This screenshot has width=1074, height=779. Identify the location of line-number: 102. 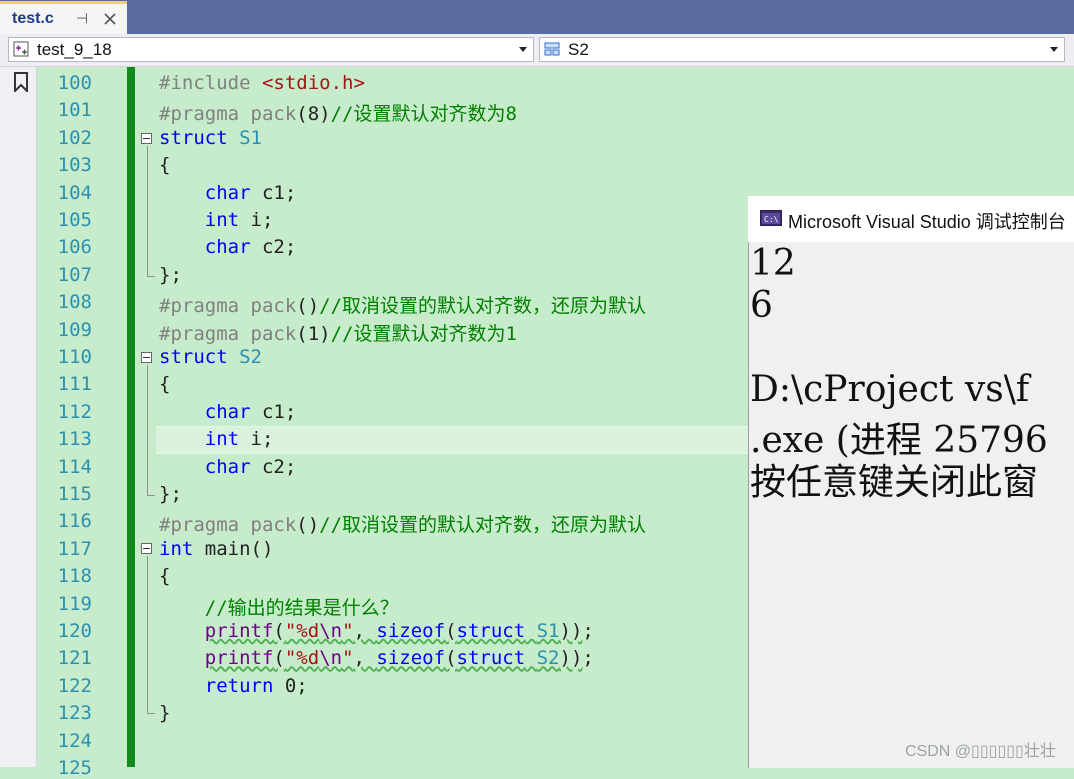
(74, 137).